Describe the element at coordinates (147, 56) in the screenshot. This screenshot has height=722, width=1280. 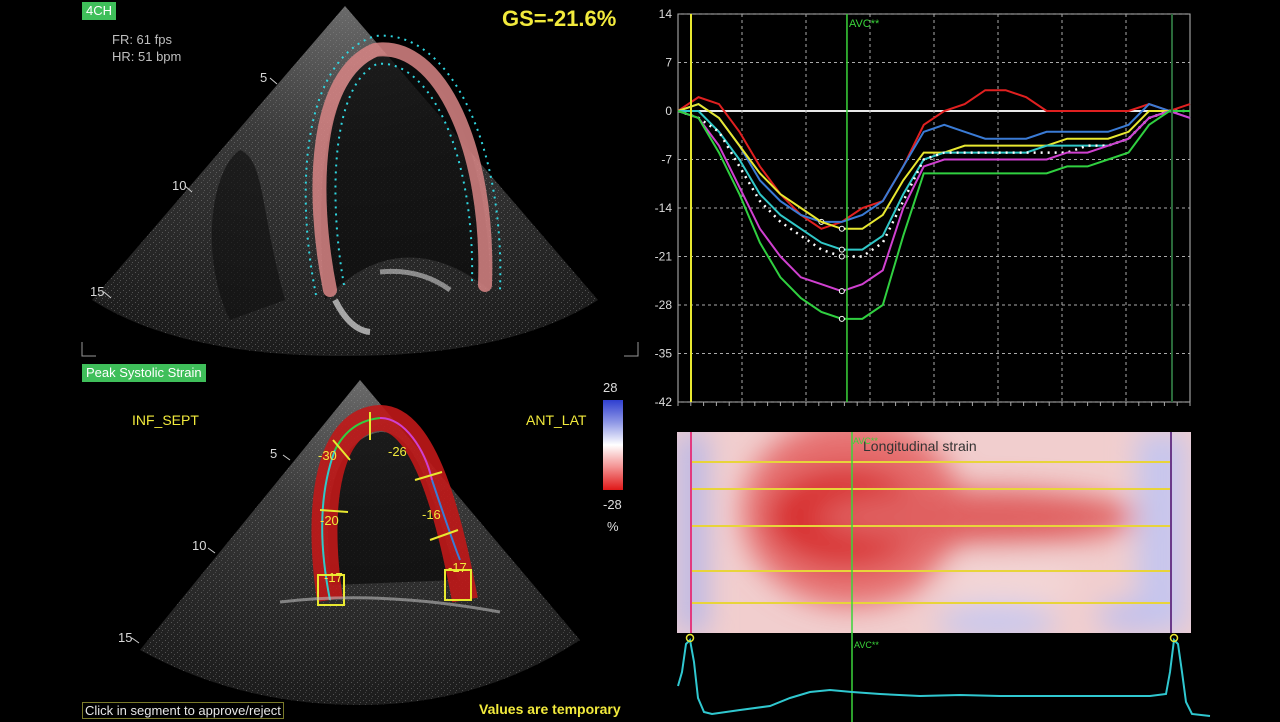
I see `heart-rate-text: HR: 51 bpm` at that location.